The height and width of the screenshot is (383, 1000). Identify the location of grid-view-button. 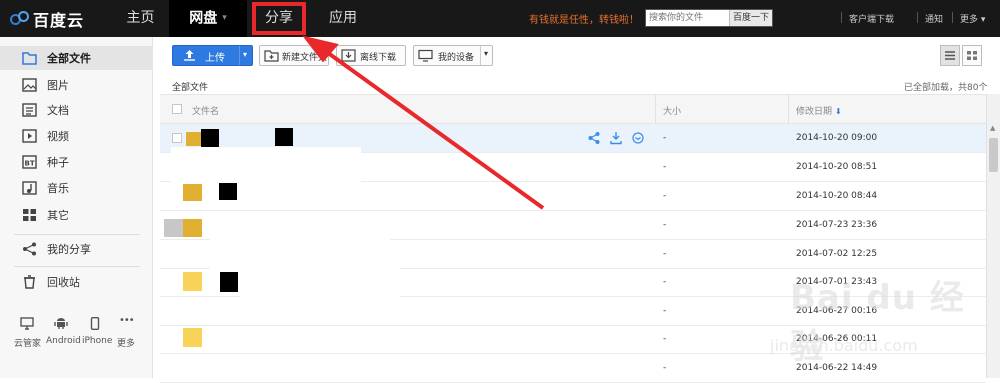
(972, 55).